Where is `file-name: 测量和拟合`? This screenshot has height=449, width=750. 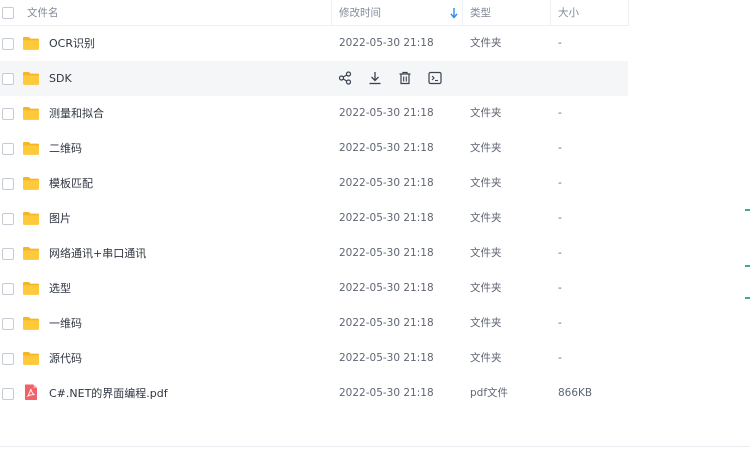 file-name: 测量和拟合 is located at coordinates (76, 113).